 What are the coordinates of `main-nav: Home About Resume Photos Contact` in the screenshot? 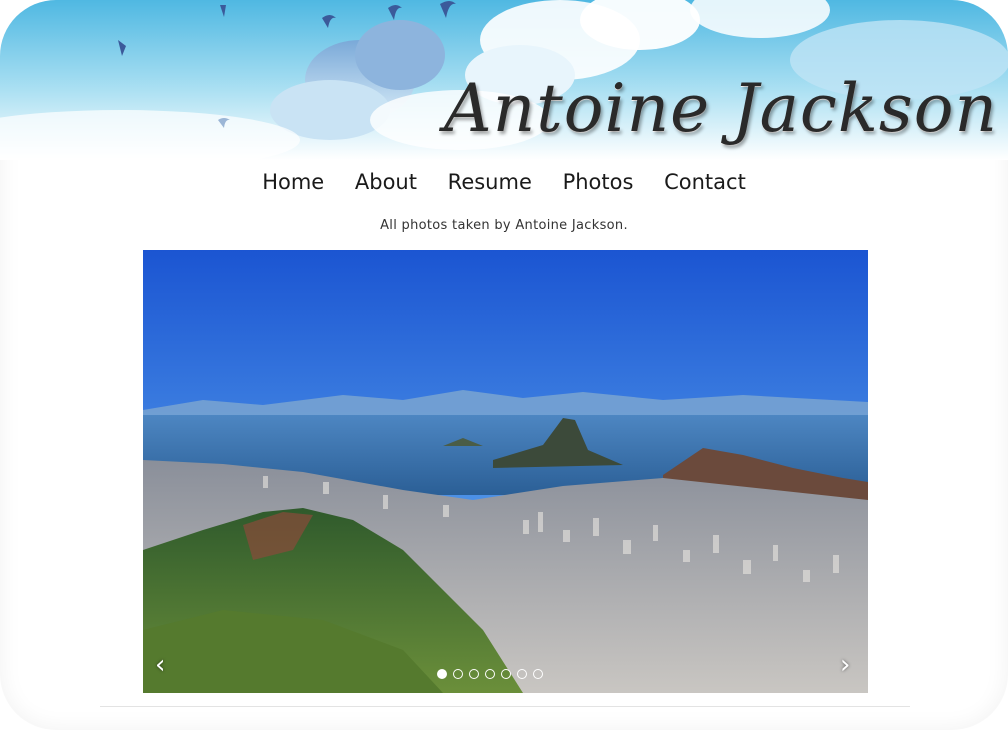 It's located at (504, 182).